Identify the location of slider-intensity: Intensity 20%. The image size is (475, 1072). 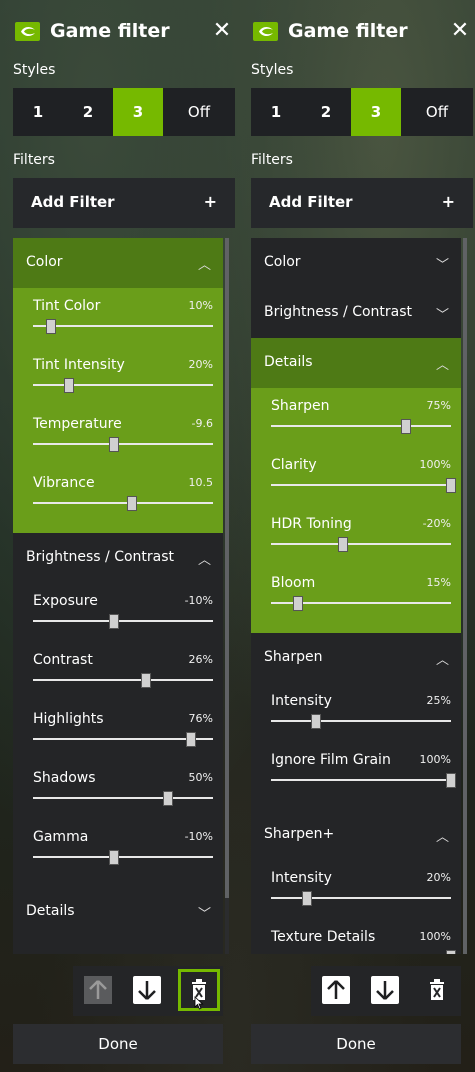
(356, 889).